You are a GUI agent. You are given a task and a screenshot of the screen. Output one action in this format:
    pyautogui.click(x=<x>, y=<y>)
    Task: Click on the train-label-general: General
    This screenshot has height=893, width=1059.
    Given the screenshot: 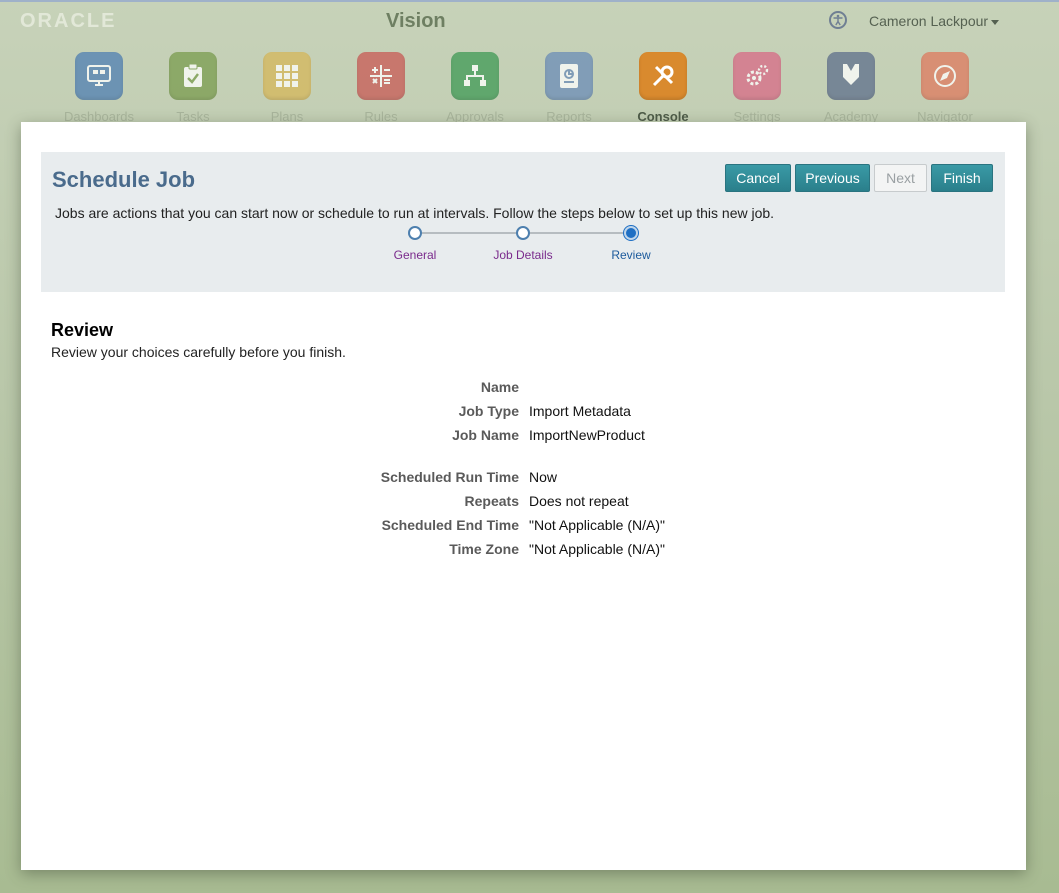 What is the action you would take?
    pyautogui.click(x=415, y=255)
    